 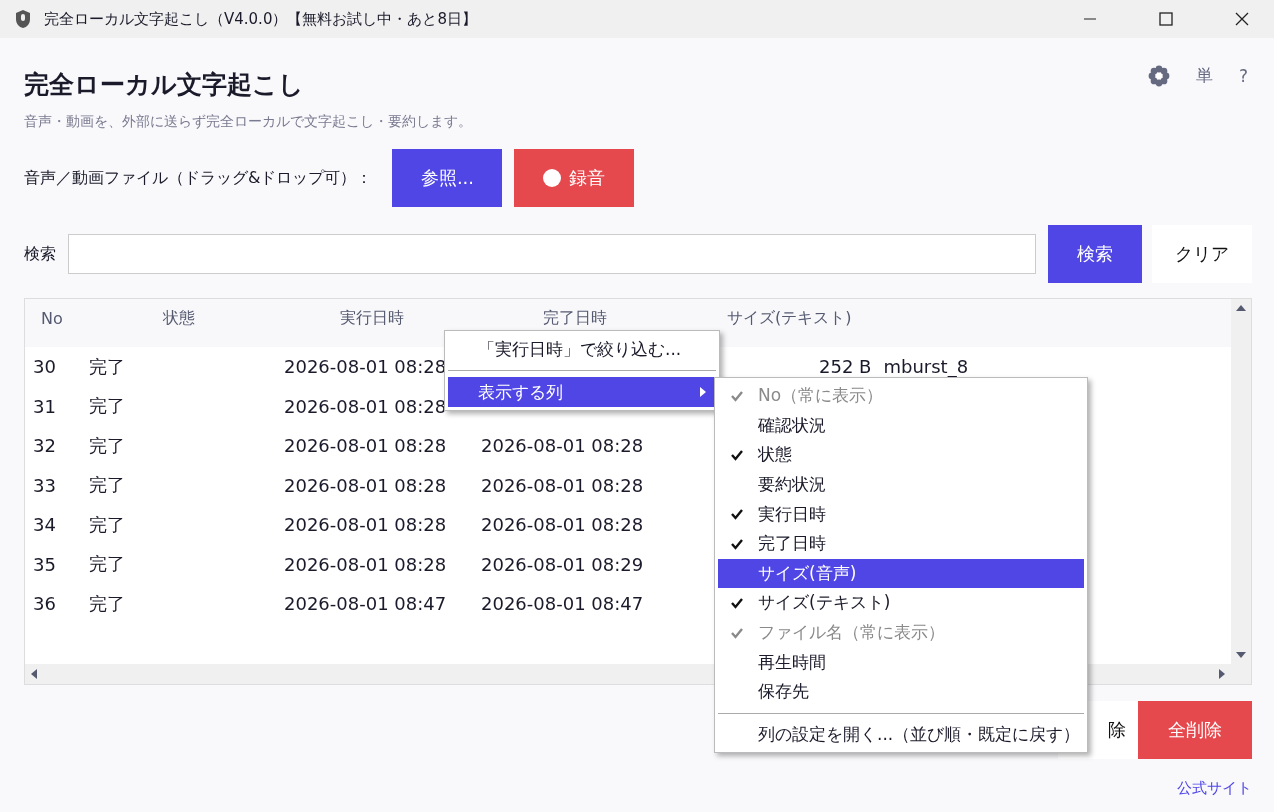 I want to click on column-header: サイズ(テキスト), so click(x=789, y=318).